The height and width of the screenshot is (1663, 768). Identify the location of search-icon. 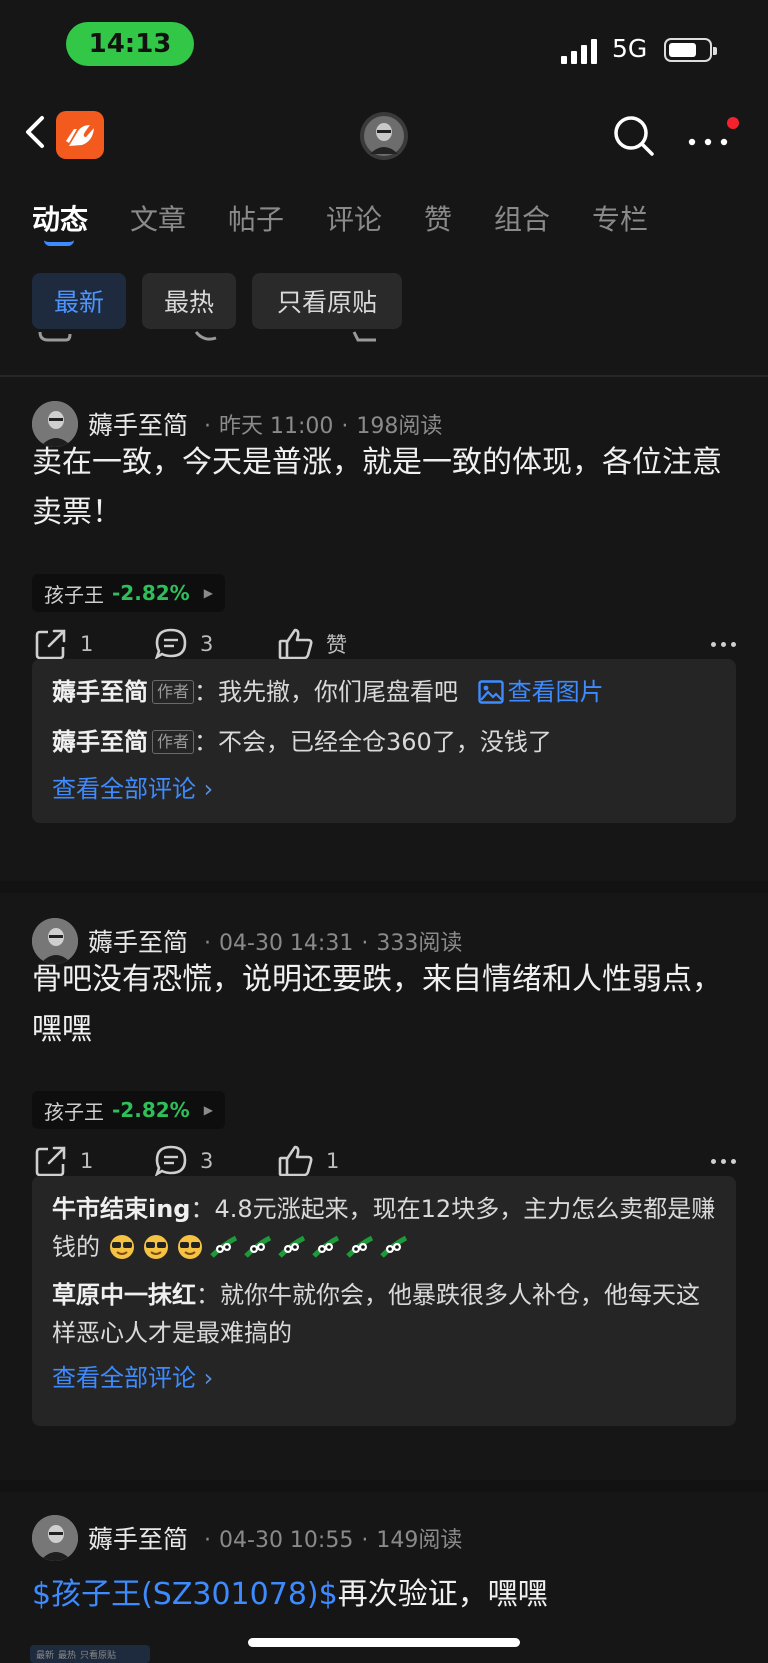
(634, 136).